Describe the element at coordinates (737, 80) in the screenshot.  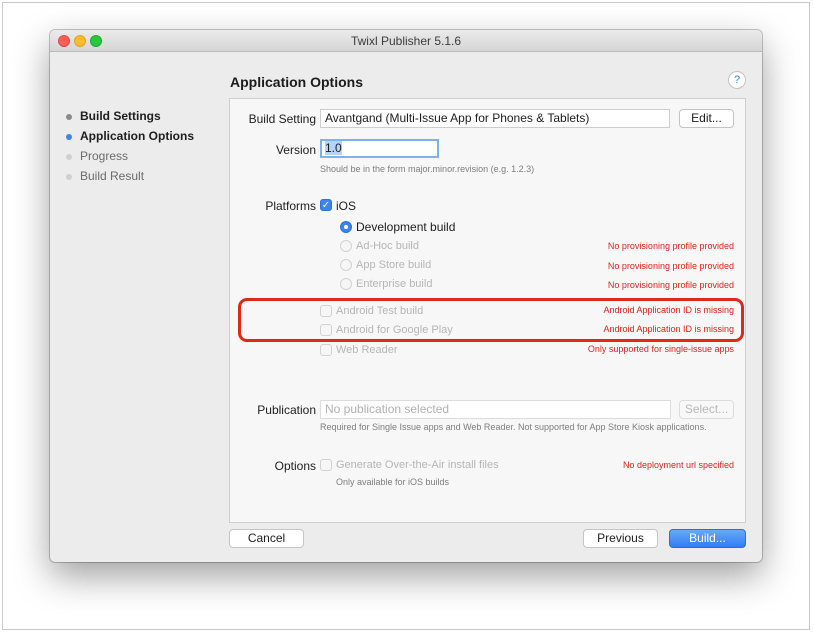
I see `help-button: ?` at that location.